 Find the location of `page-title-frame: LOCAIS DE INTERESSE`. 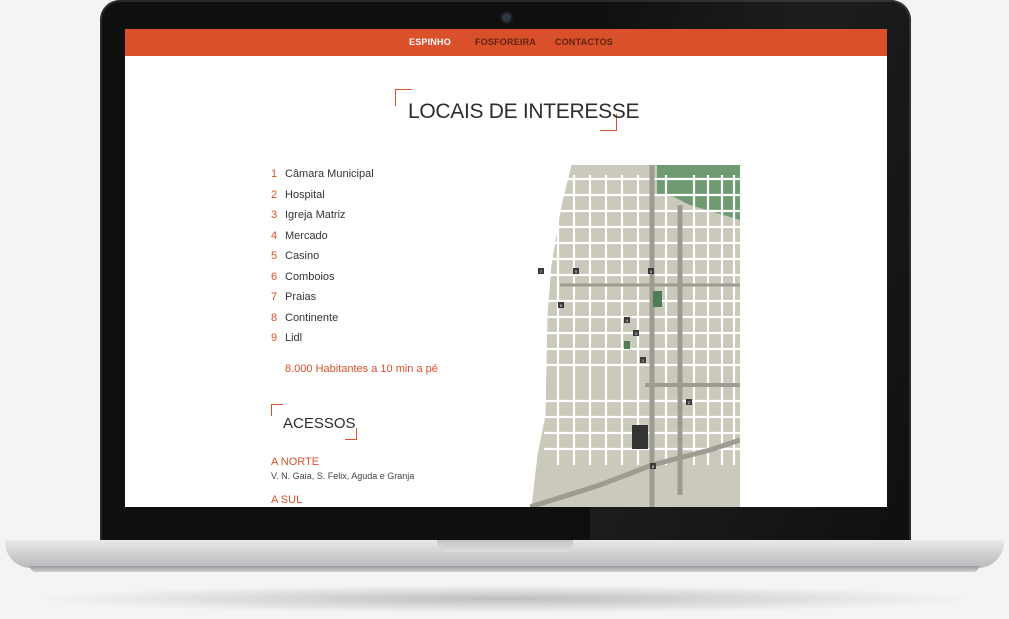

page-title-frame: LOCAIS DE INTERESSE is located at coordinates (517, 110).